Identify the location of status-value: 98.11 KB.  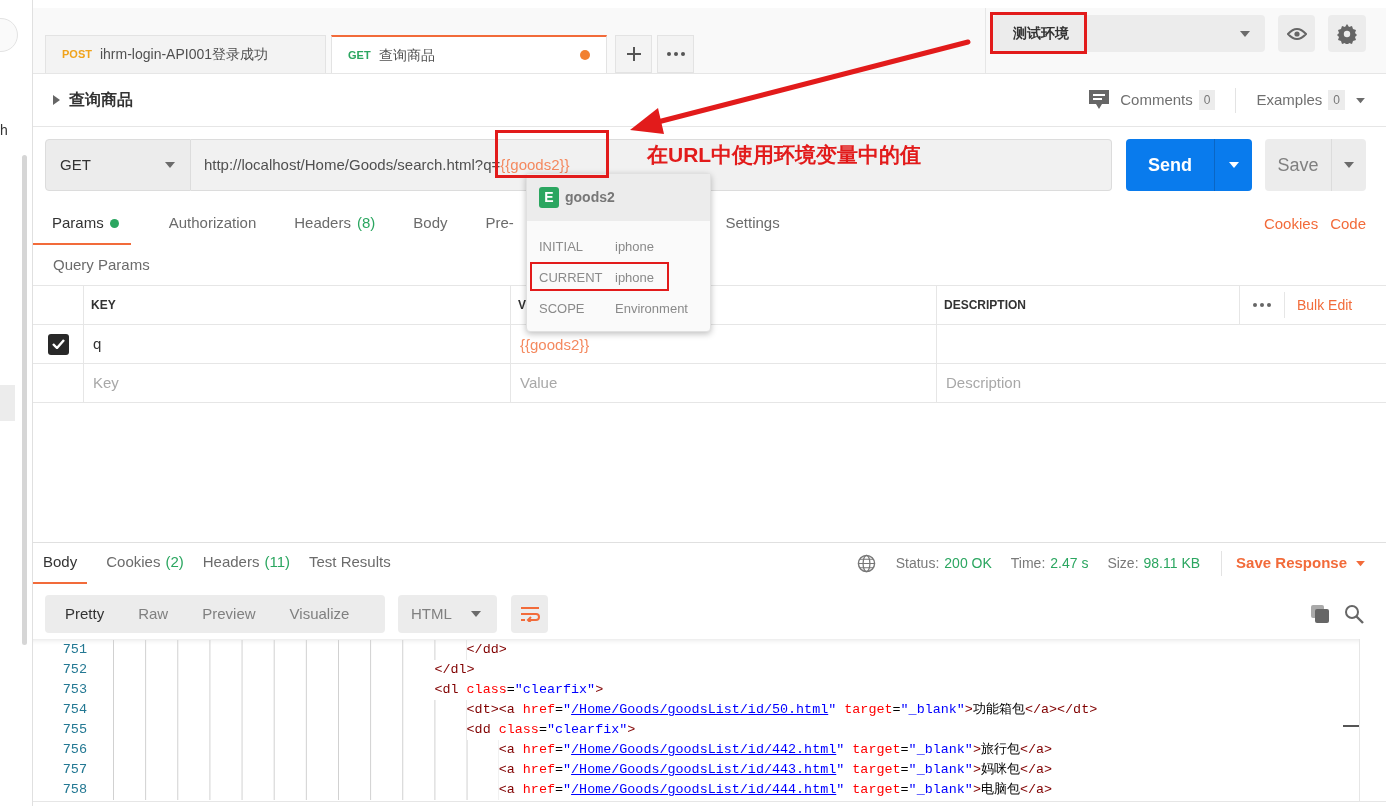
(1172, 563).